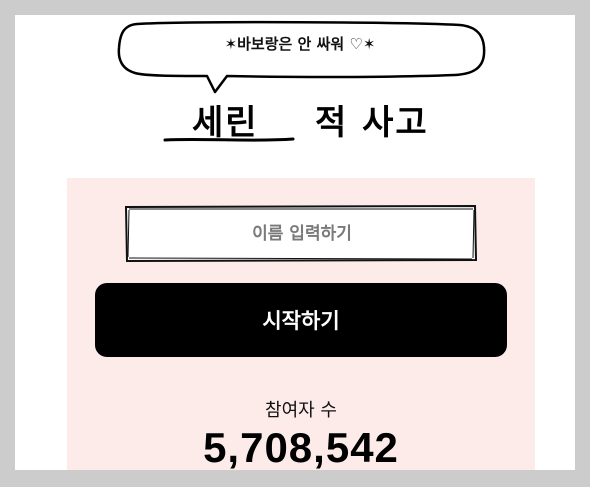 This screenshot has width=590, height=487. I want to click on participants-label: 참여자 수, so click(301, 410).